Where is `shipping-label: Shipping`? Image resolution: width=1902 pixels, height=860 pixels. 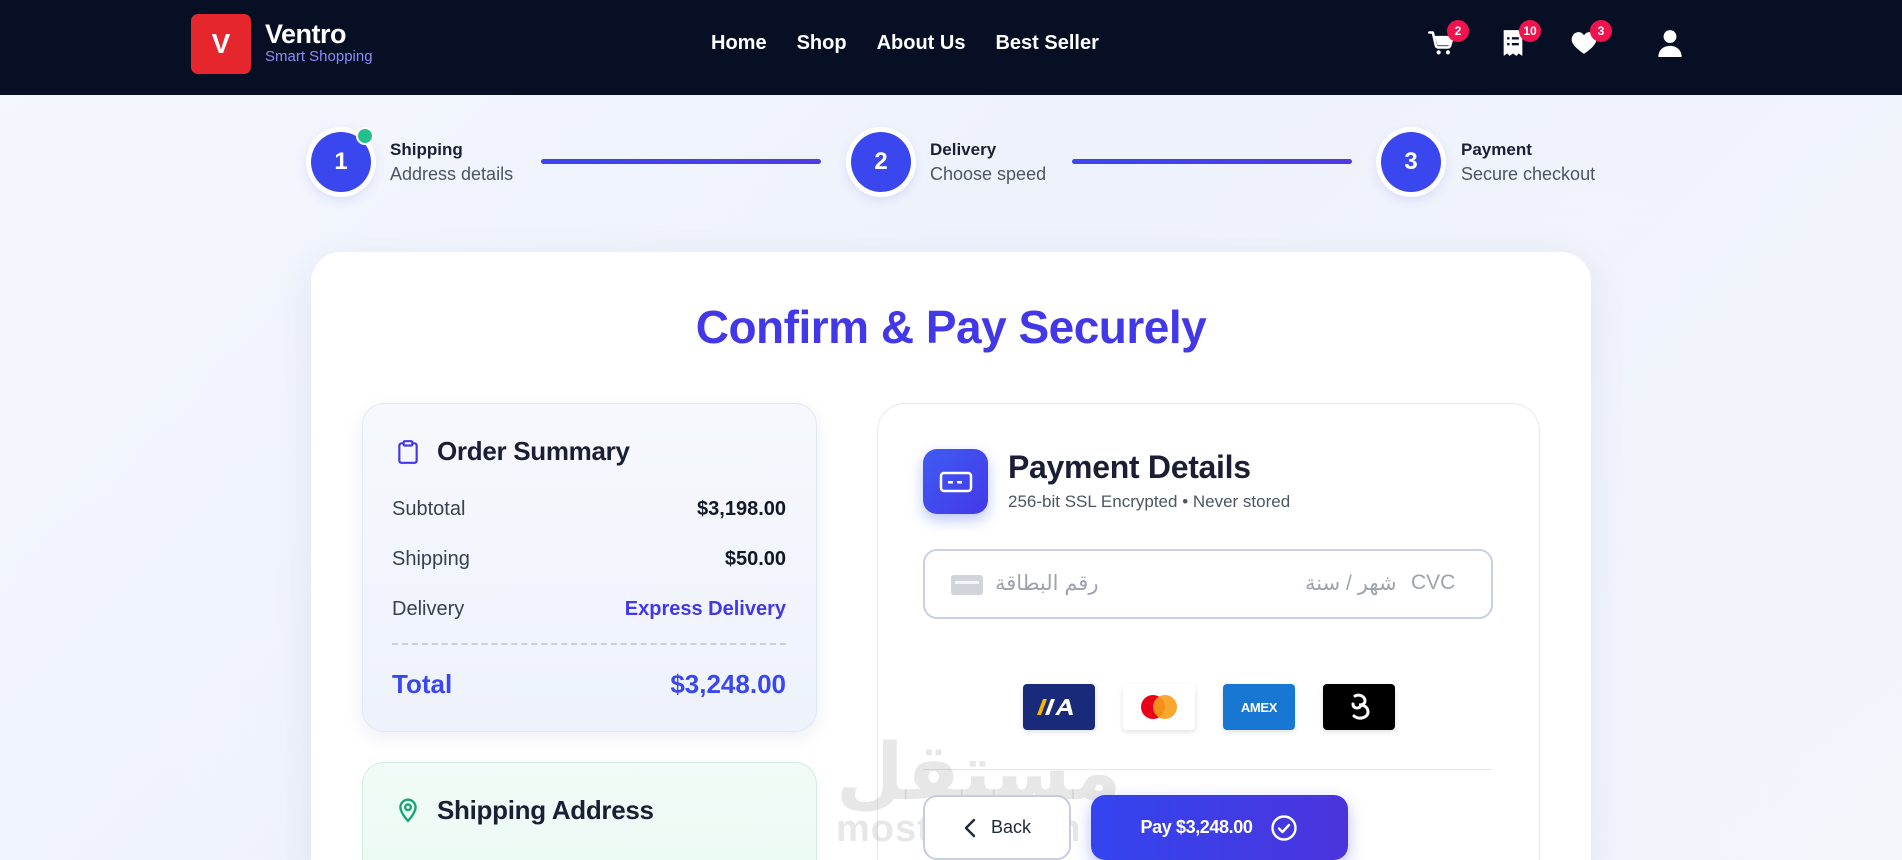
shipping-label: Shipping is located at coordinates (431, 559).